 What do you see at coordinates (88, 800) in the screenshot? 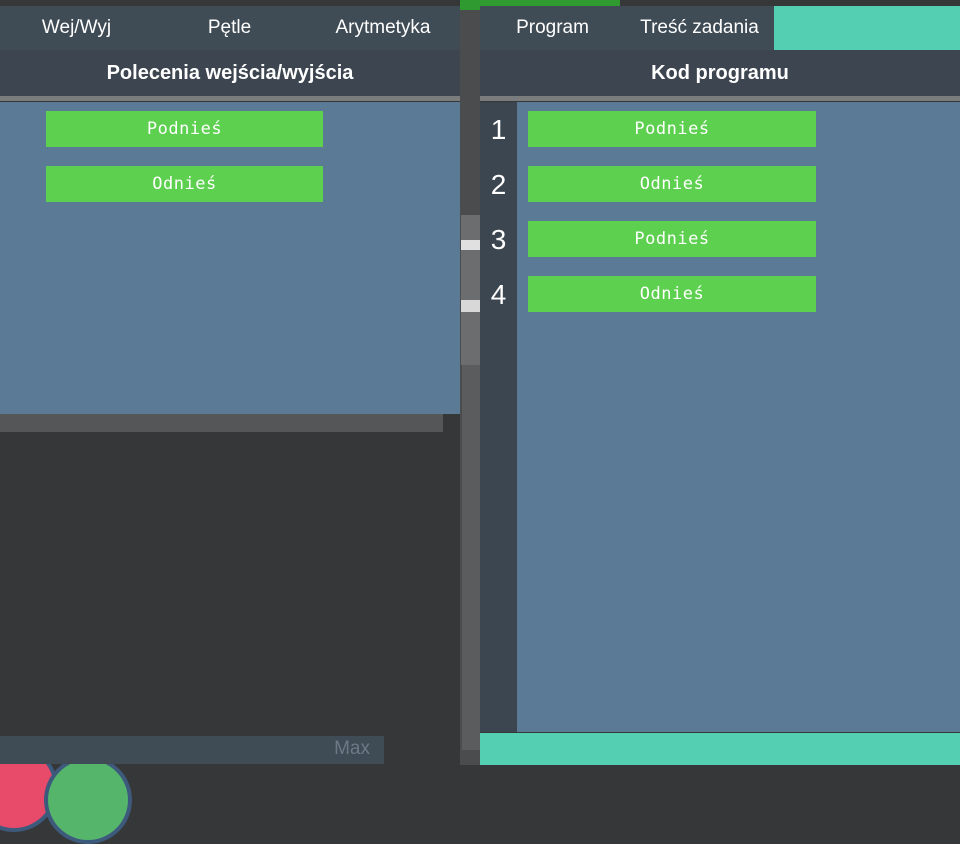
I see `run-button` at bounding box center [88, 800].